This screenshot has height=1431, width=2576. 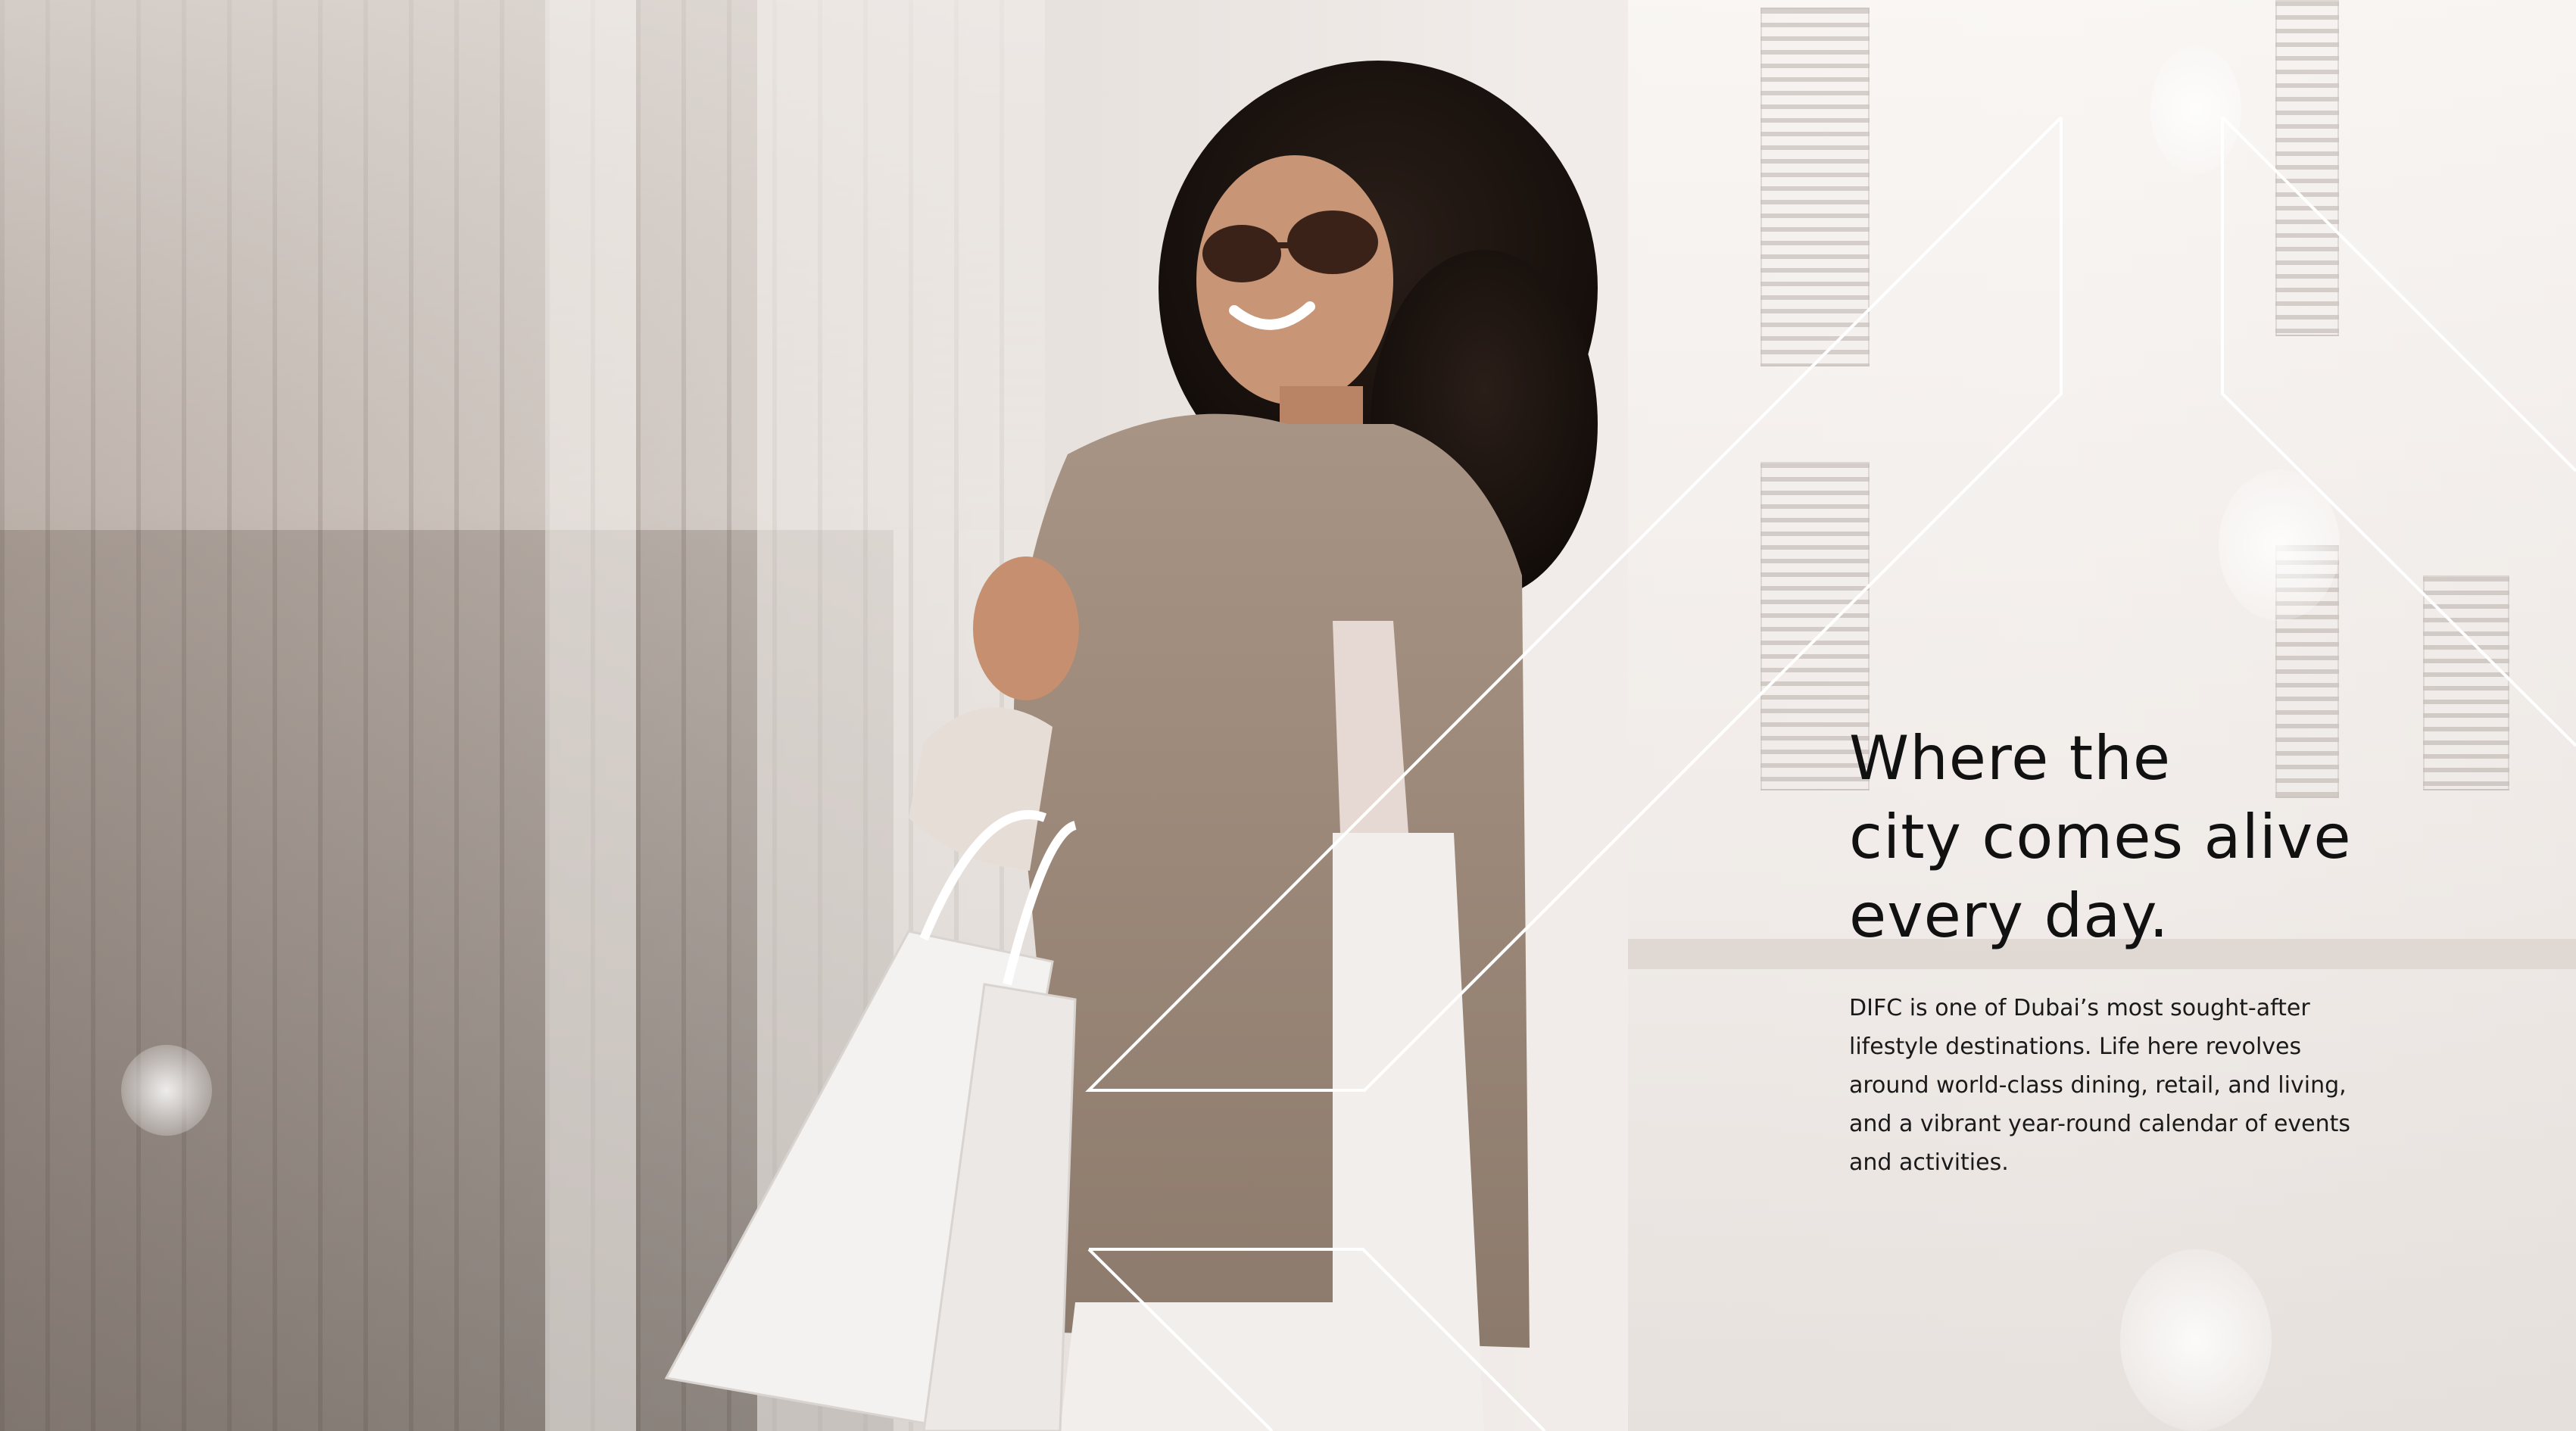 I want to click on geometric-line-bottom, so click(x=1317, y=1339).